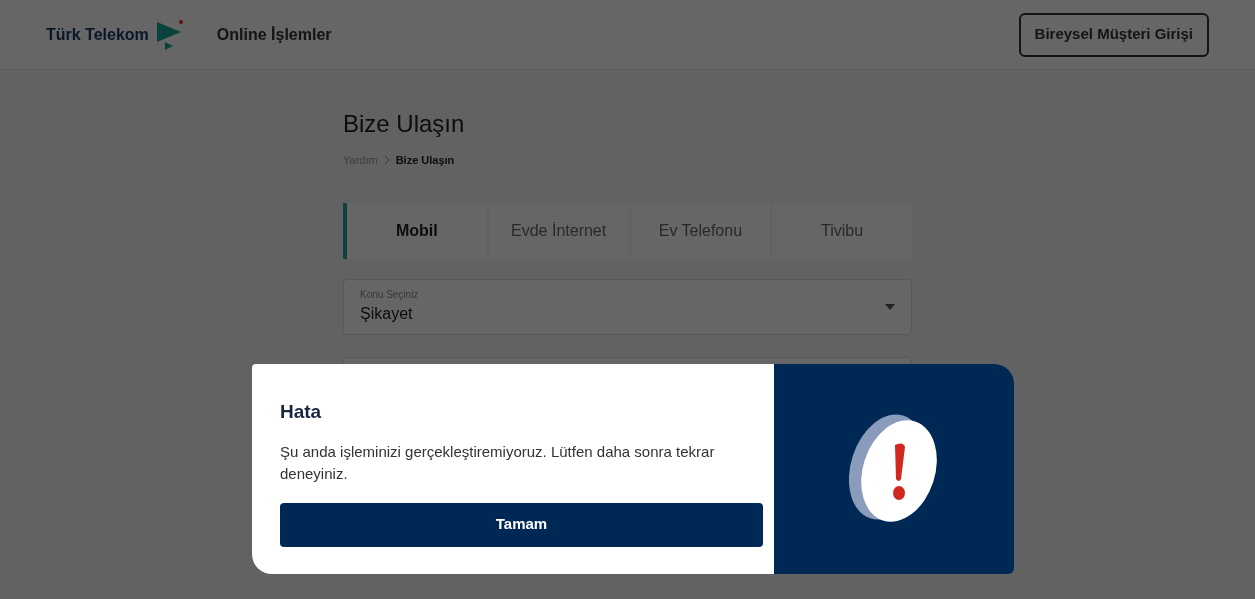 The image size is (1255, 599). What do you see at coordinates (700, 230) in the screenshot?
I see `category-tab: Ev Telefonu` at bounding box center [700, 230].